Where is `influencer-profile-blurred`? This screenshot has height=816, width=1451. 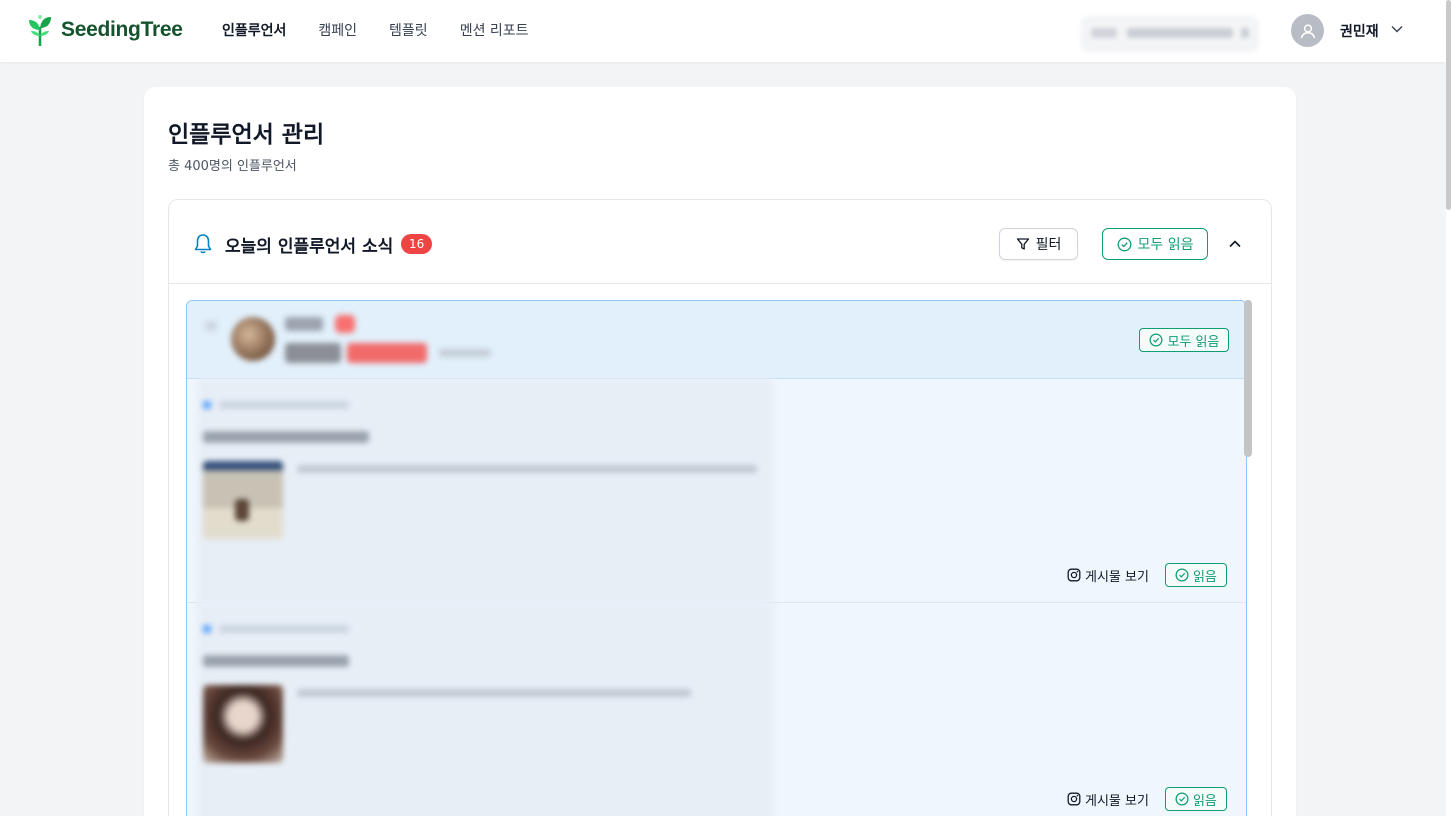
influencer-profile-blurred is located at coordinates (485, 343).